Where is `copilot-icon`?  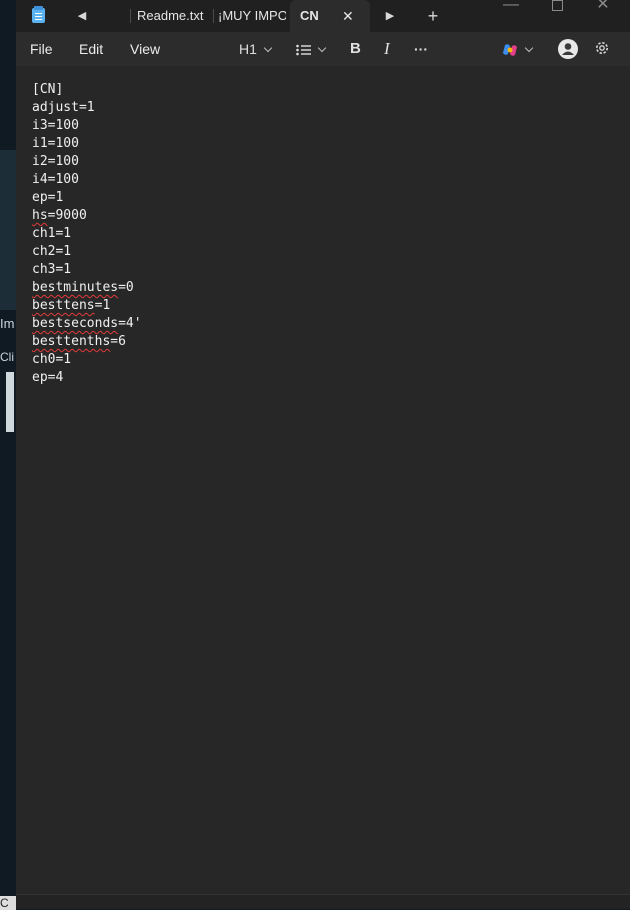
copilot-icon is located at coordinates (510, 50).